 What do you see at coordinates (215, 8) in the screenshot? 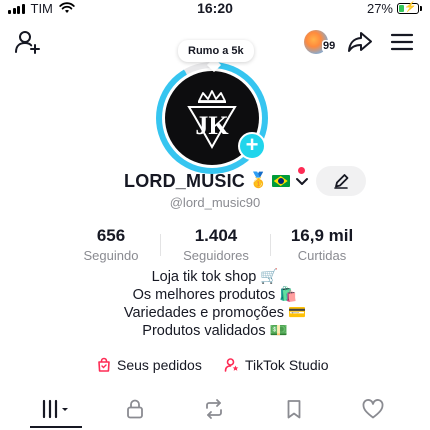
I see `status-time: 16:20` at bounding box center [215, 8].